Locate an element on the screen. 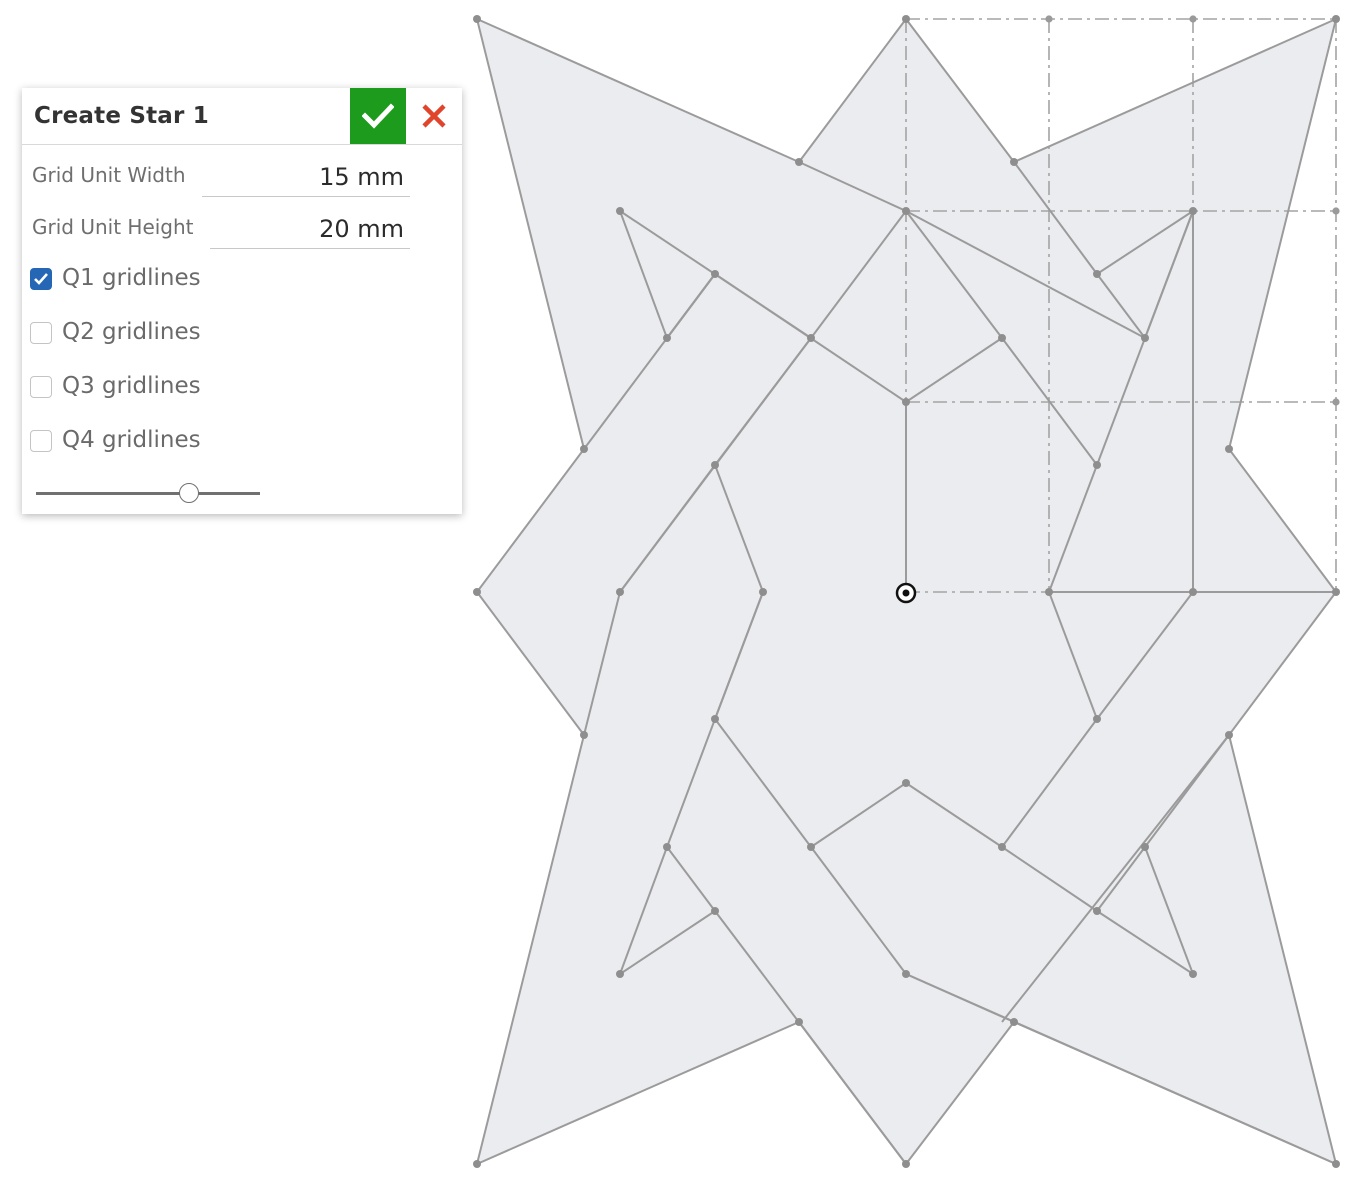  close-icon is located at coordinates (434, 116).